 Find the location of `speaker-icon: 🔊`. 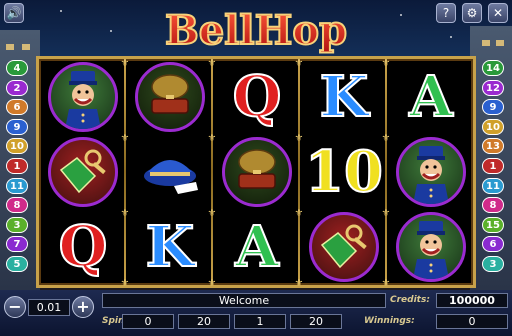

speaker-icon: 🔊 is located at coordinates (14, 13).